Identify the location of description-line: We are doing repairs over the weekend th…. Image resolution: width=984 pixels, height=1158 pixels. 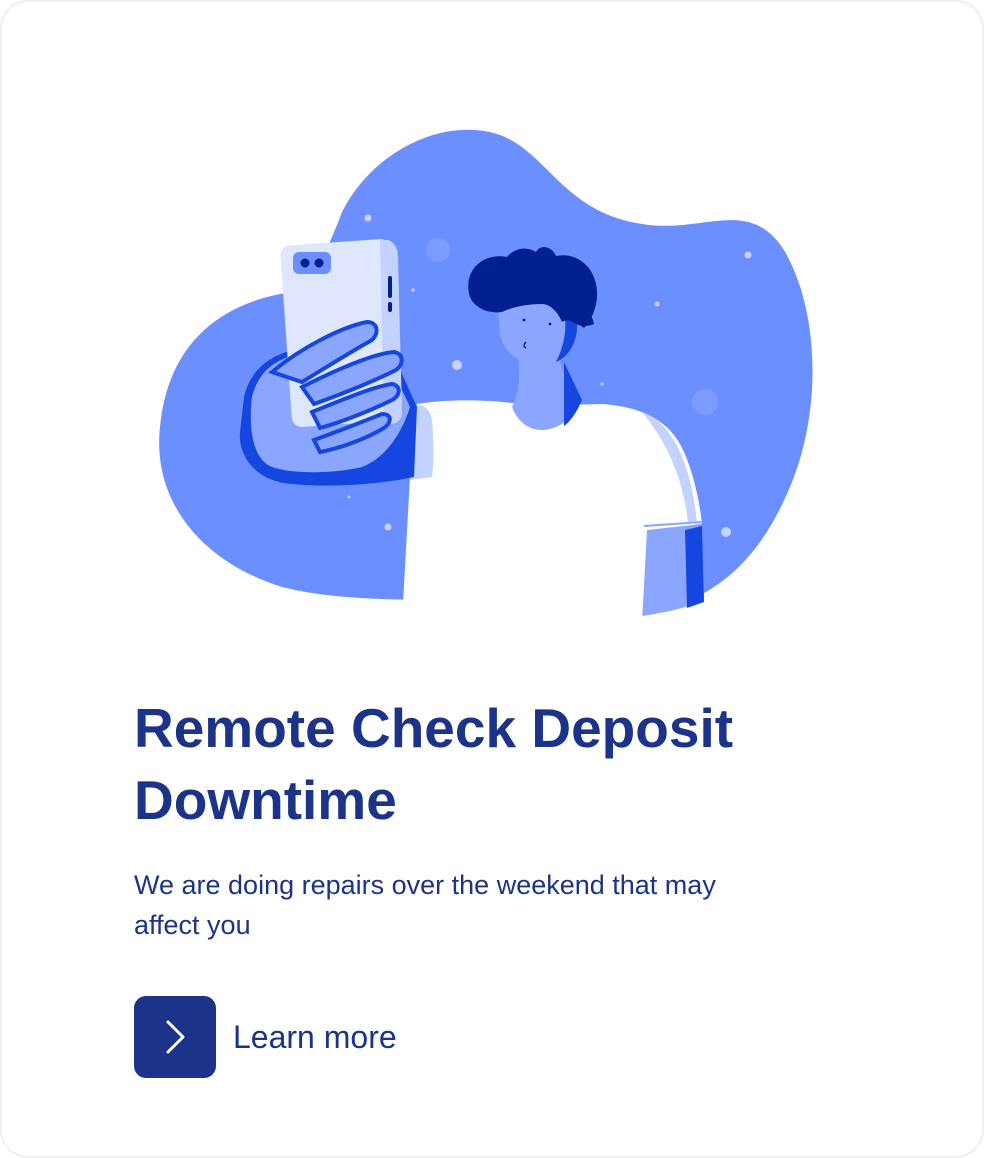
(425, 885).